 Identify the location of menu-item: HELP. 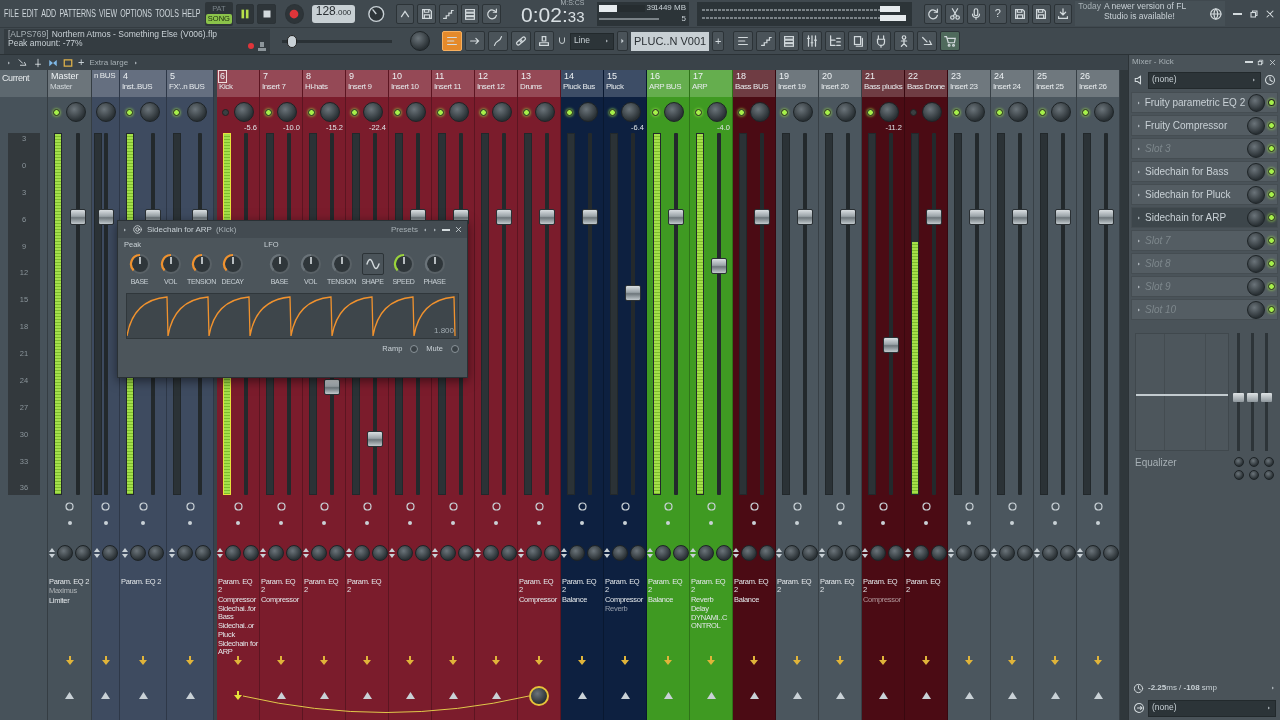
(191, 13).